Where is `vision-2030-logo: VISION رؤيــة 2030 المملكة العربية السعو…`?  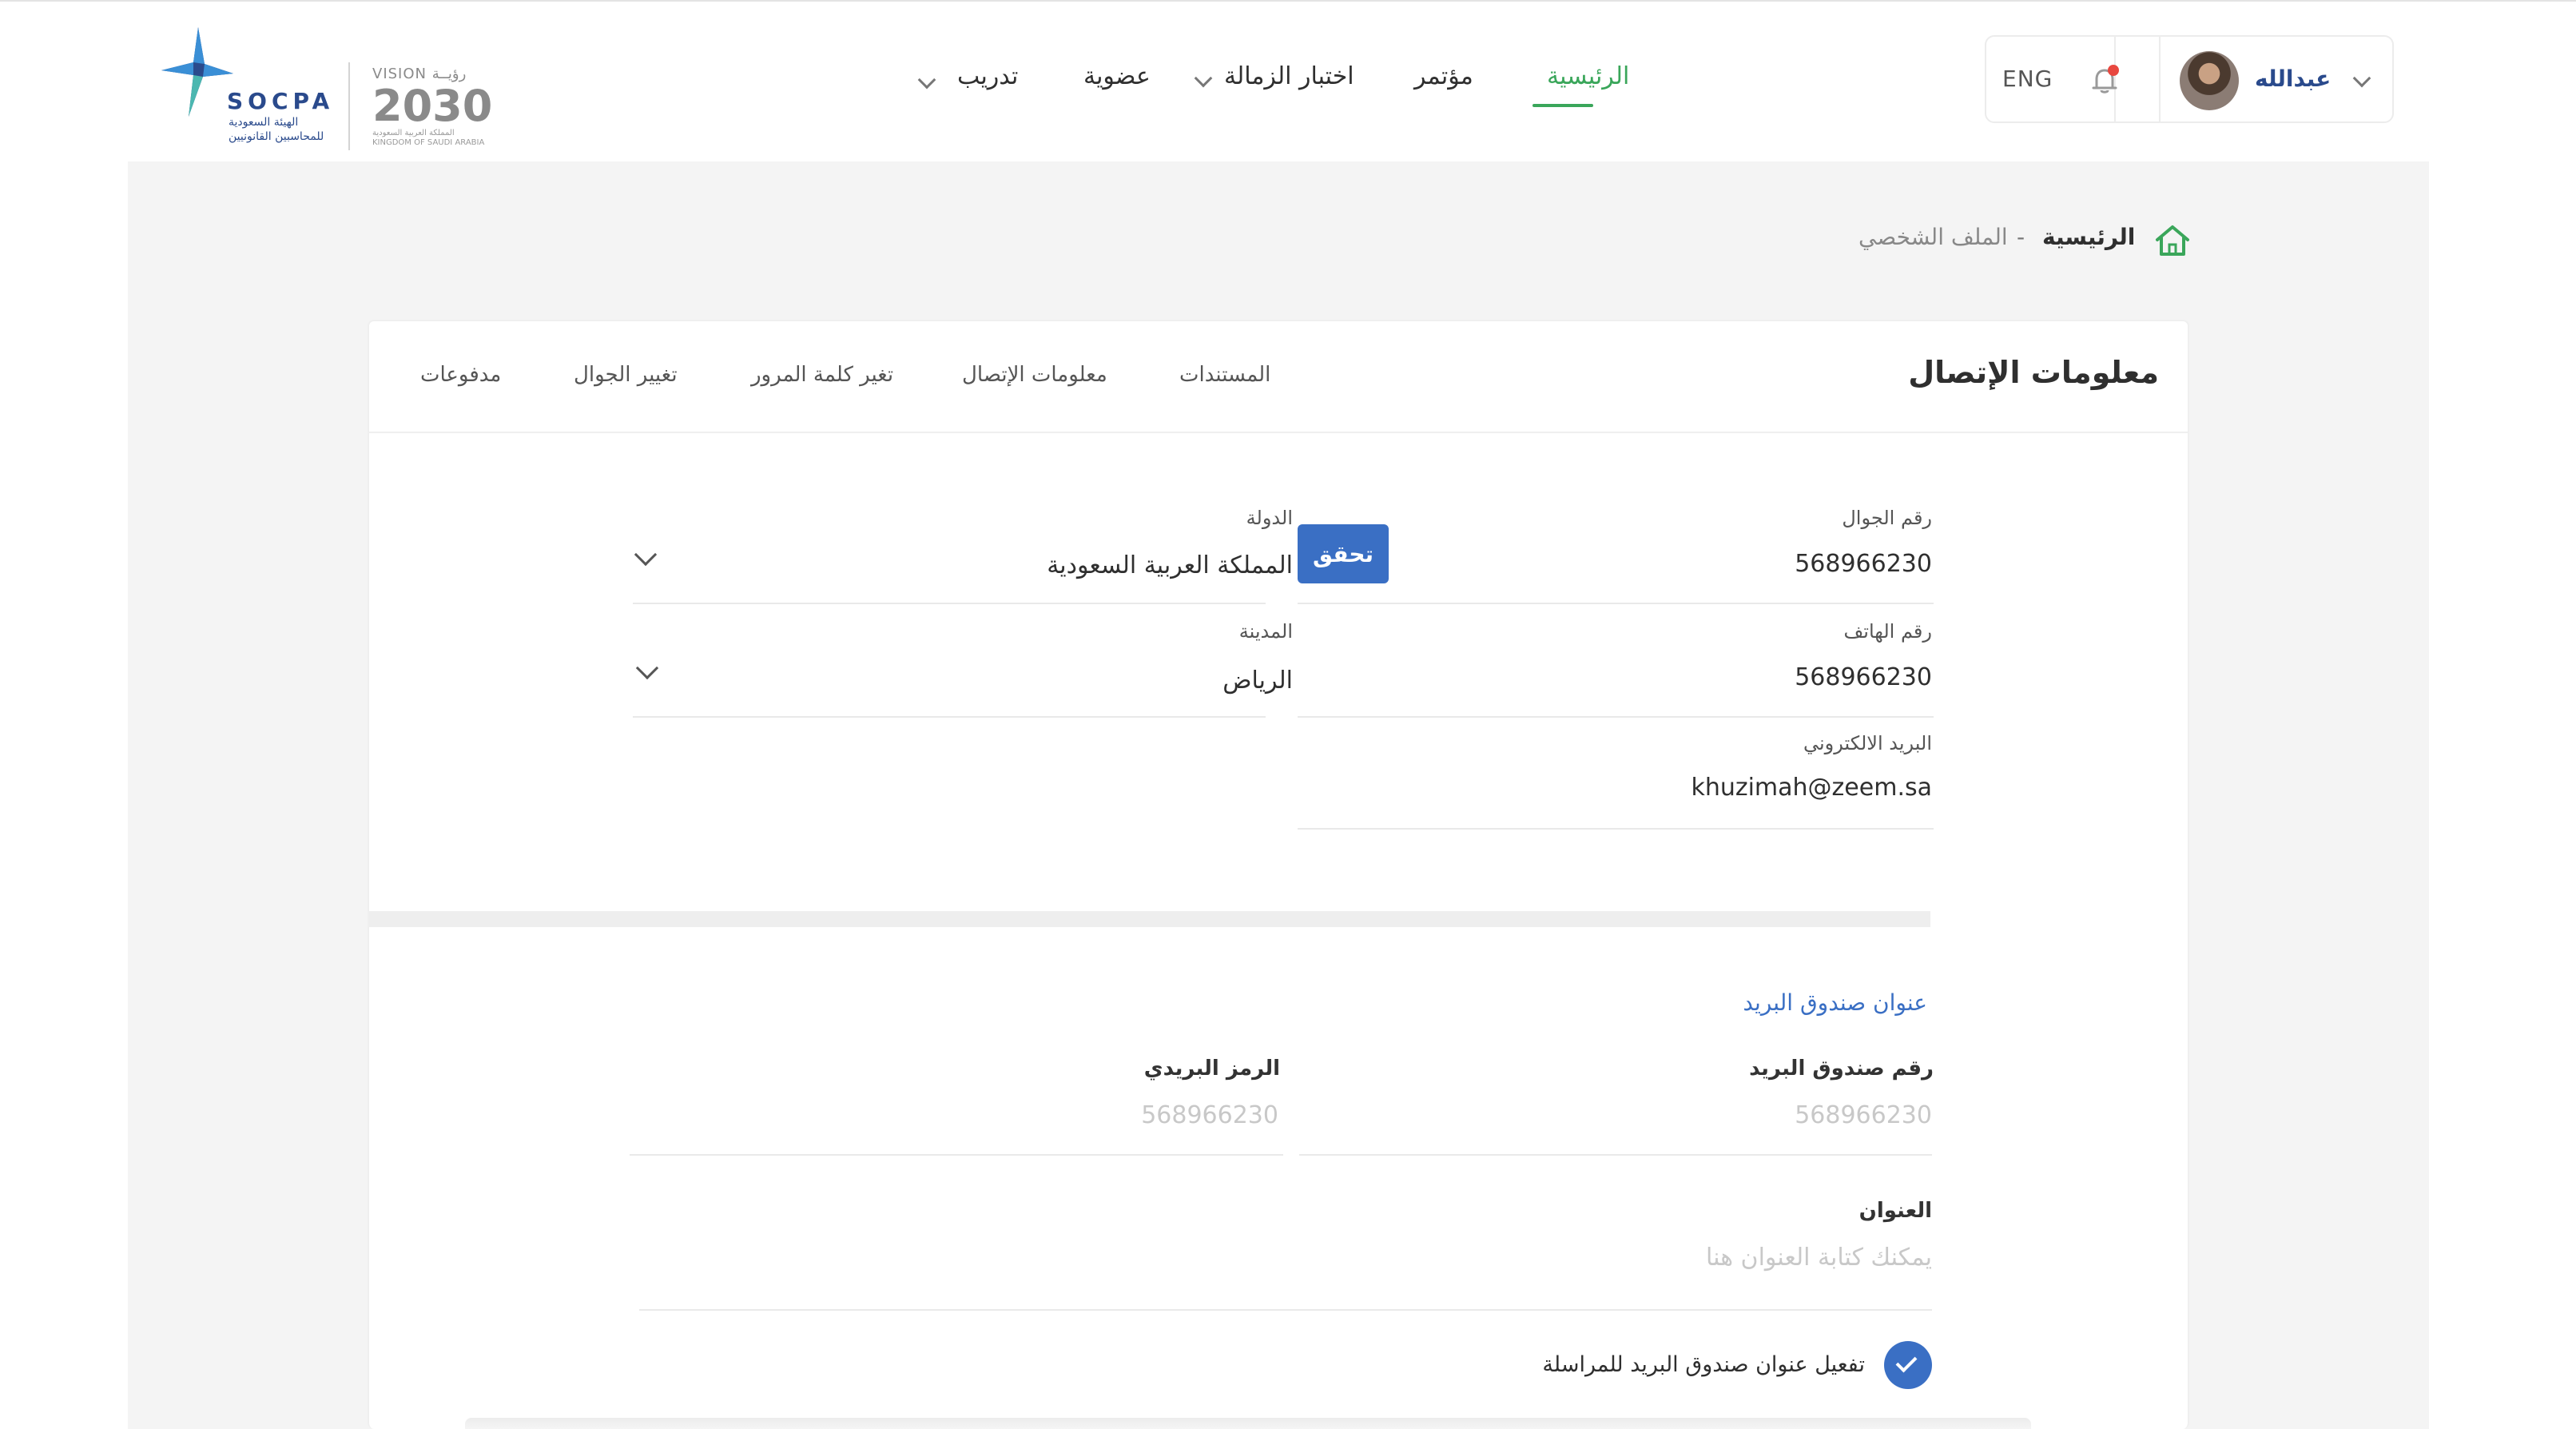
vision-2030-logo: VISION رؤيــة 2030 المملكة العربية السعو… is located at coordinates (432, 107).